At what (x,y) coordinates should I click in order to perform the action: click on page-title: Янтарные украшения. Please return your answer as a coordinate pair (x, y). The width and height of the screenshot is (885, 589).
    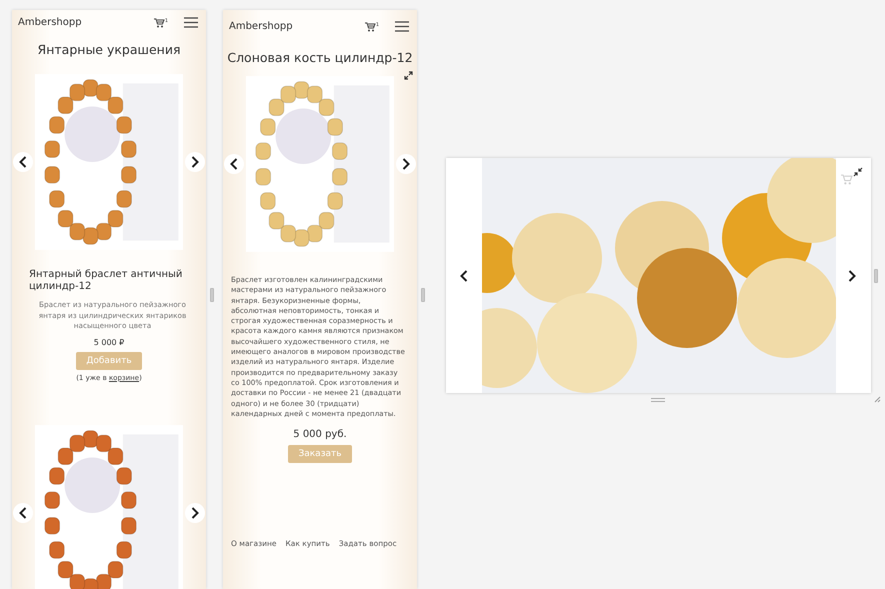
    Looking at the image, I should click on (109, 49).